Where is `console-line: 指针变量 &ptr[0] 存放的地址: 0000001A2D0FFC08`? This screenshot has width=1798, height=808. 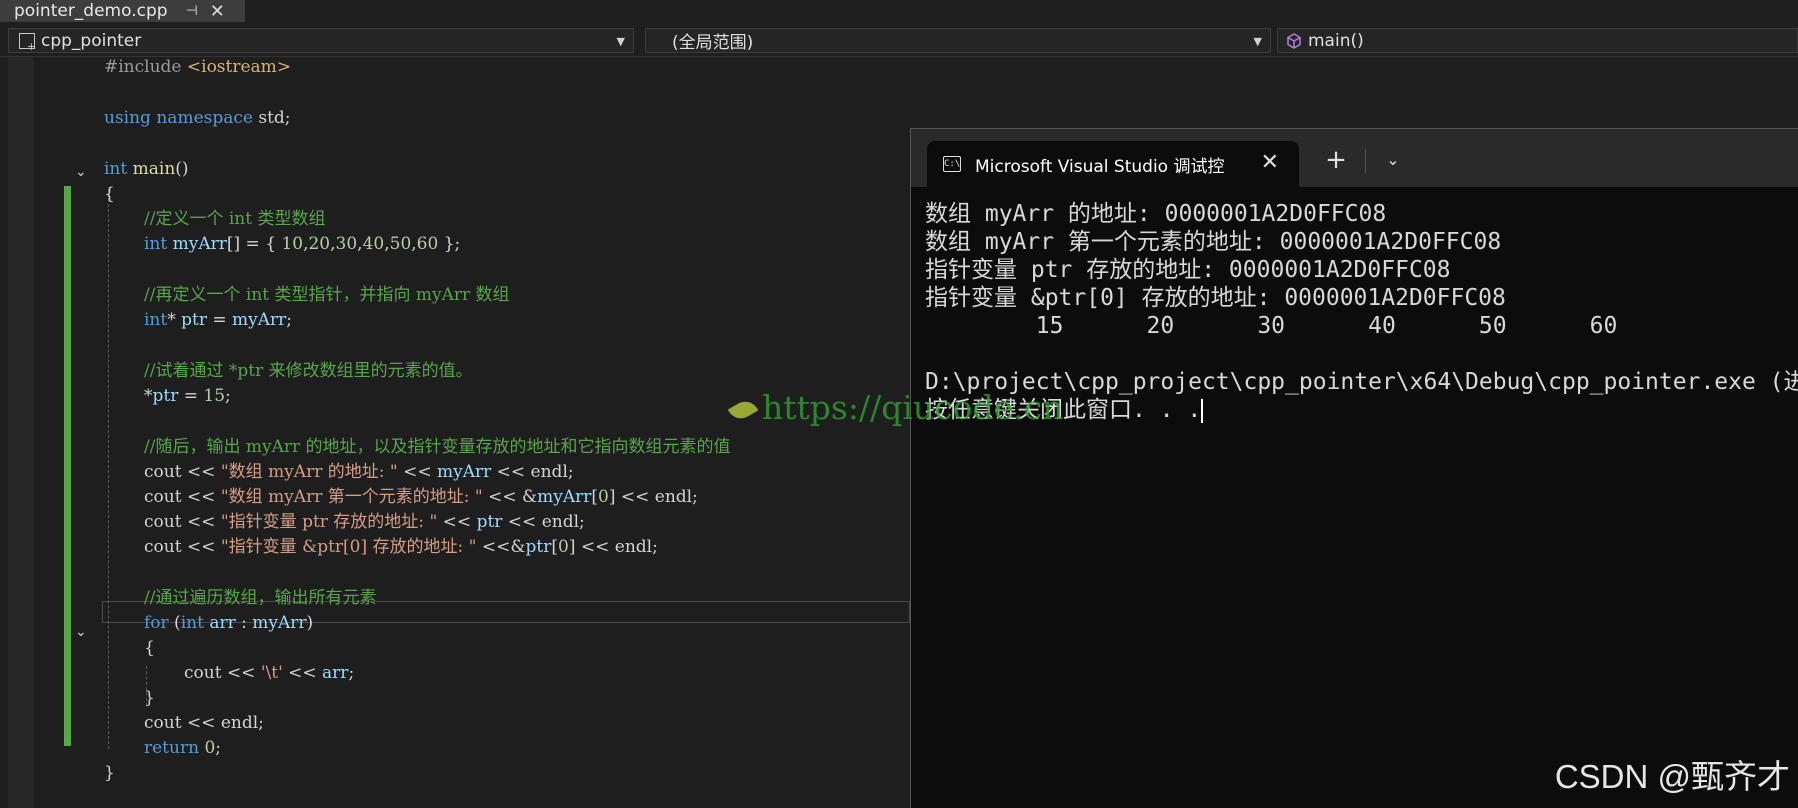
console-line: 指针变量 &ptr[0] 存放的地址: 0000001A2D0FFC08 is located at coordinates (1215, 298).